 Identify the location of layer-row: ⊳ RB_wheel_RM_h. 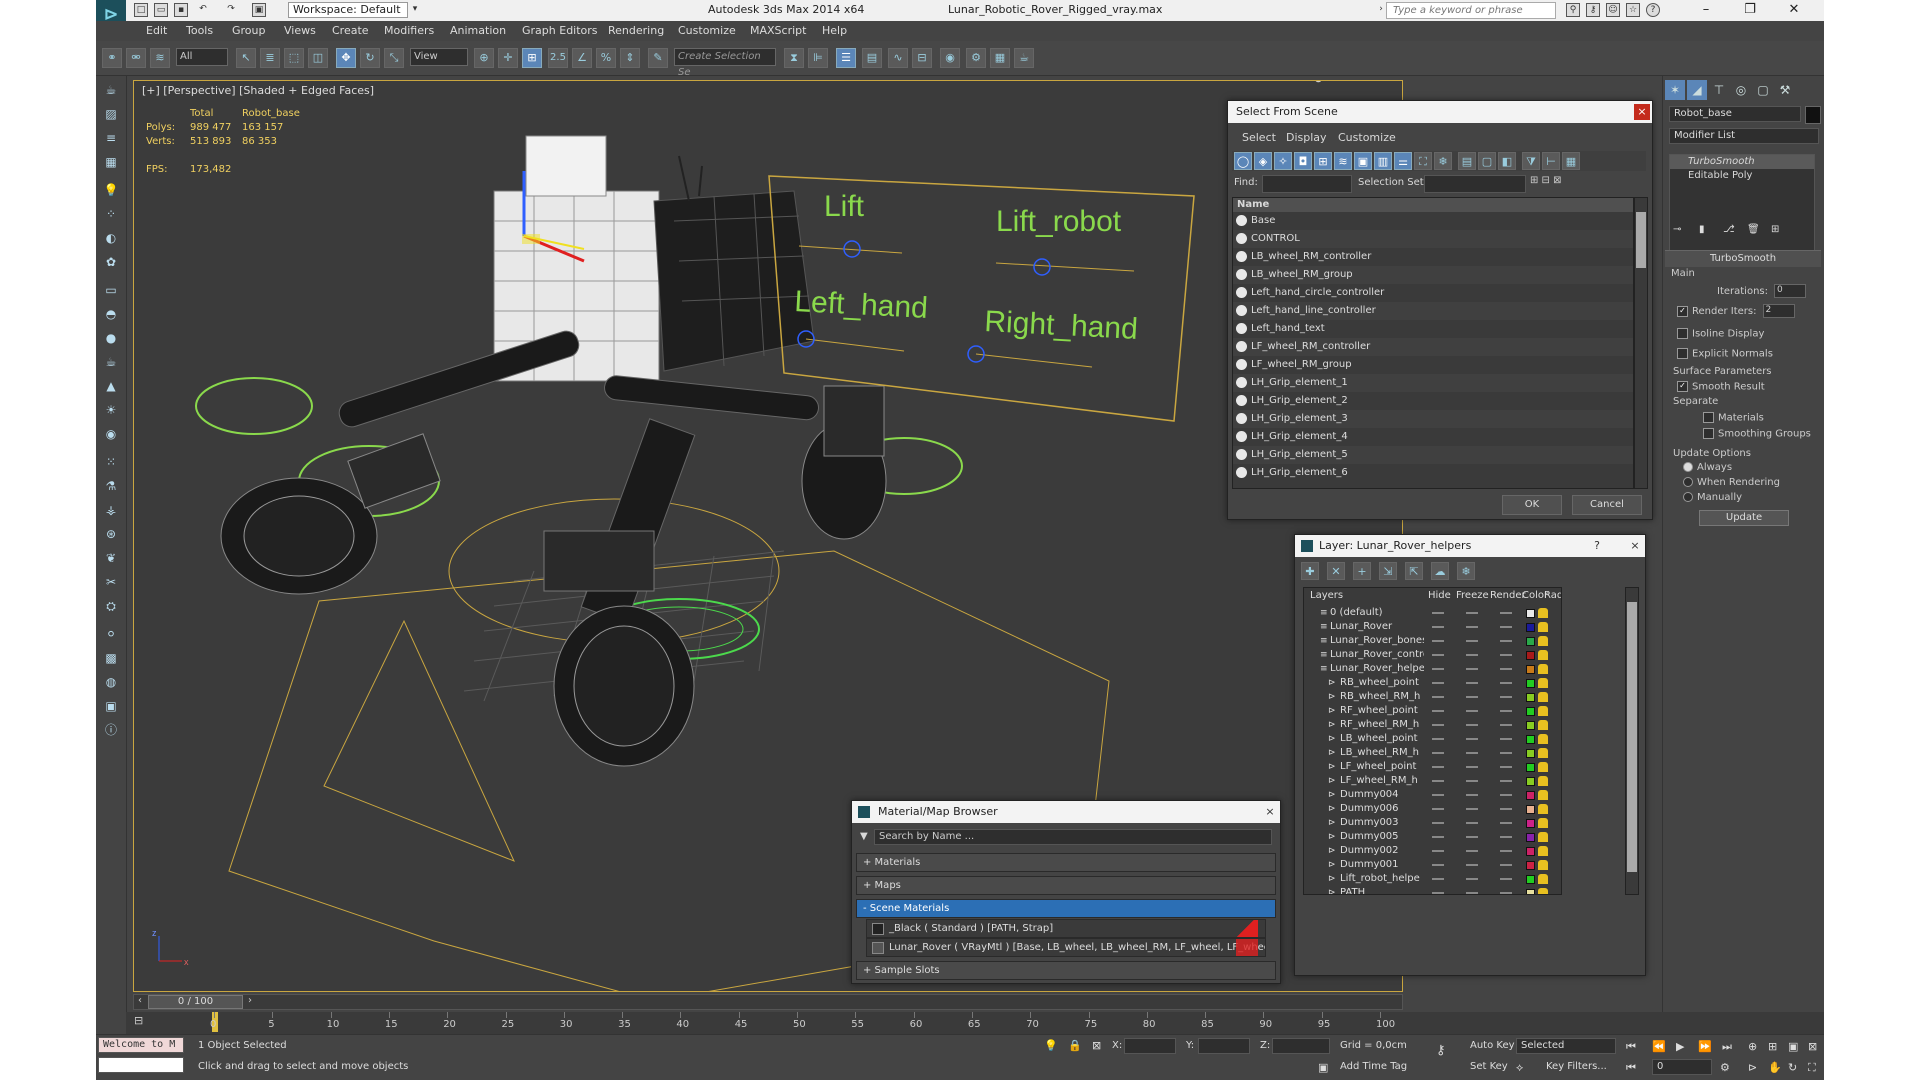
(1428, 697).